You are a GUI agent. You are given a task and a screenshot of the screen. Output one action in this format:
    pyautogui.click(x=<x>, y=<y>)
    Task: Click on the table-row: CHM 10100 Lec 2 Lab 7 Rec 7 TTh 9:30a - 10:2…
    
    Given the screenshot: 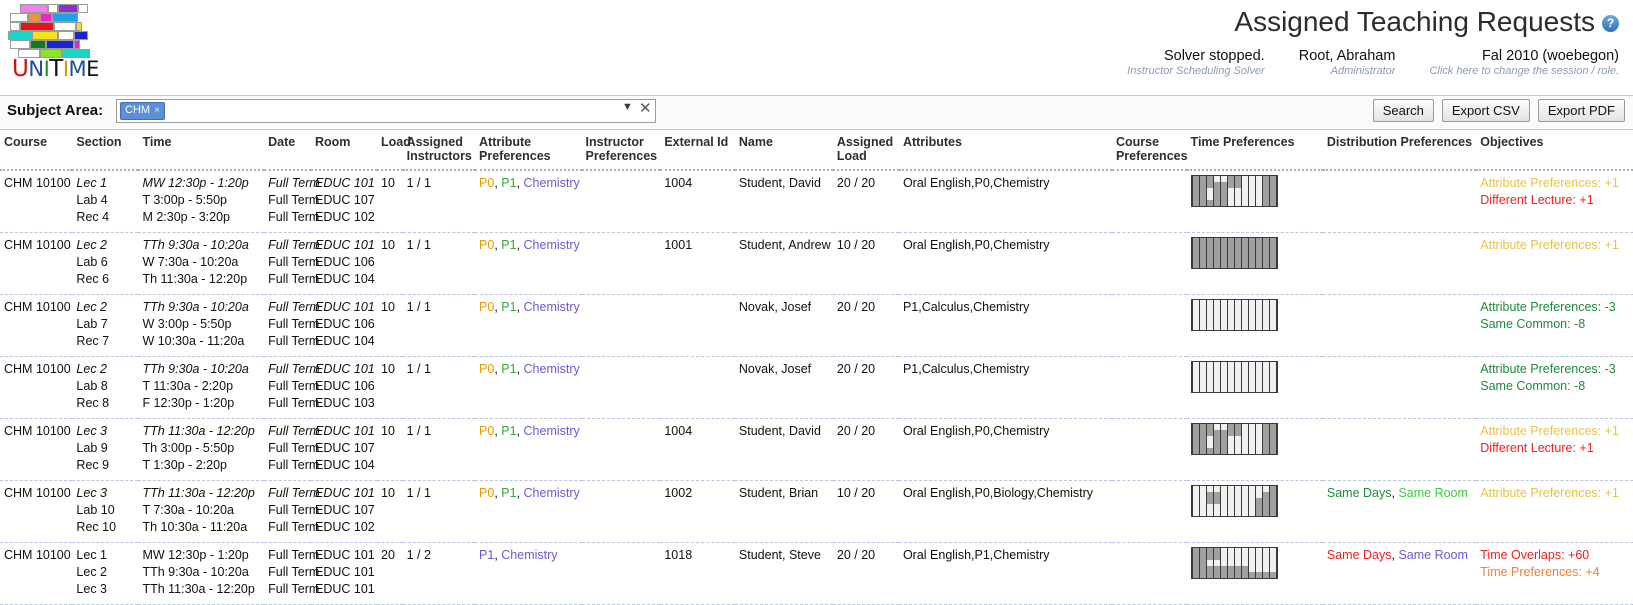 What is the action you would take?
    pyautogui.click(x=816, y=325)
    